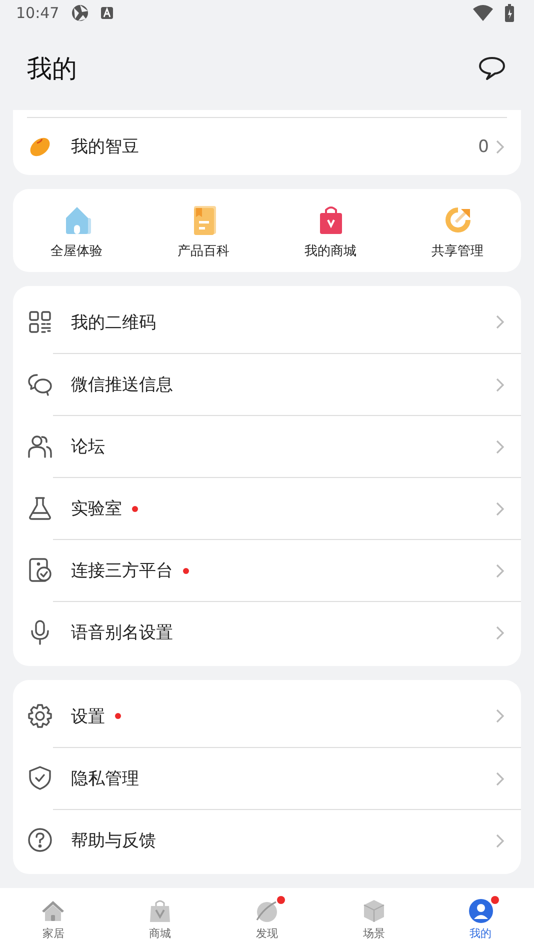  Describe the element at coordinates (80, 13) in the screenshot. I see `aperture-icon` at that location.